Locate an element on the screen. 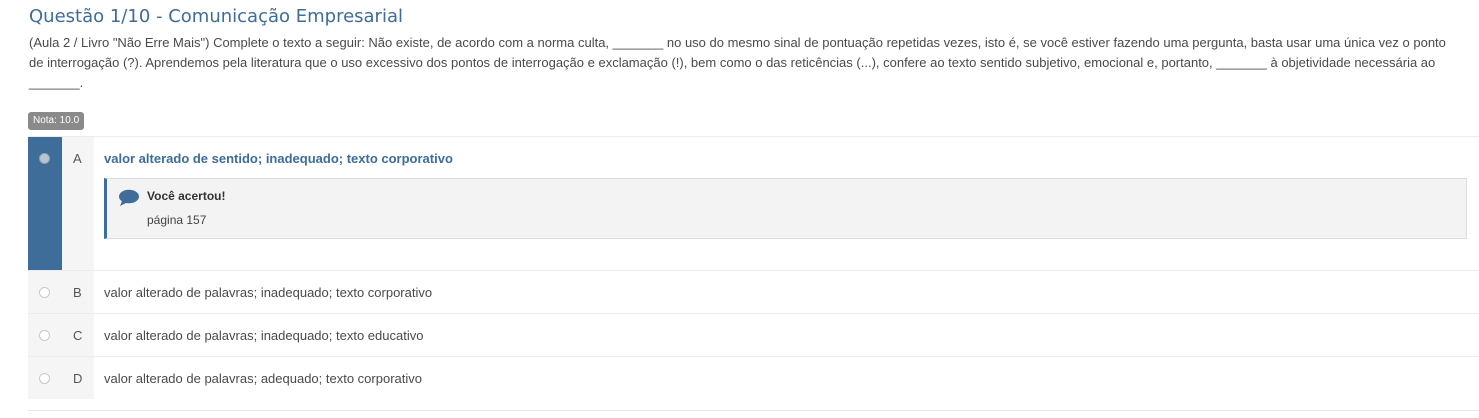  question-title: Questão 1/10 - Comunicação Empresarial is located at coordinates (216, 16).